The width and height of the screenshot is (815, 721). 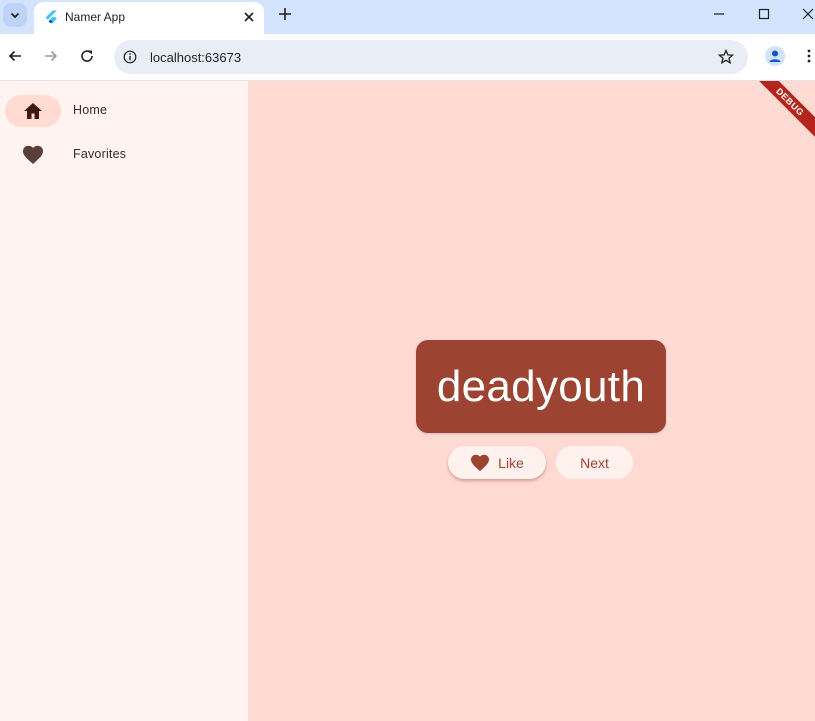 What do you see at coordinates (497, 462) in the screenshot?
I see `like-button: Like` at bounding box center [497, 462].